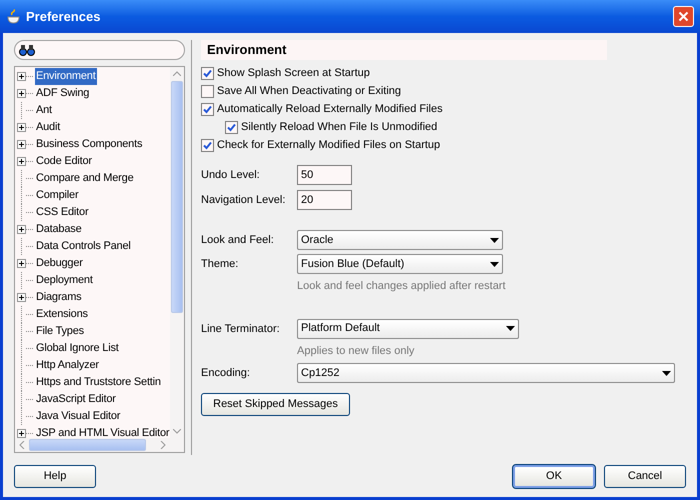  I want to click on section-header: Environment, so click(404, 50).